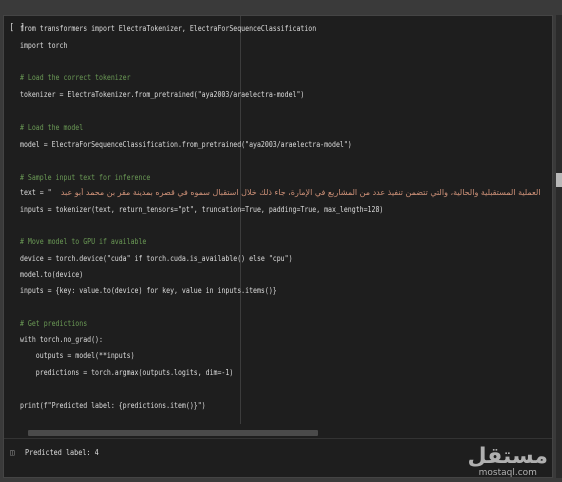 The height and width of the screenshot is (482, 562). What do you see at coordinates (14, 453) in the screenshot?
I see `output-toggle-icon: ◫` at bounding box center [14, 453].